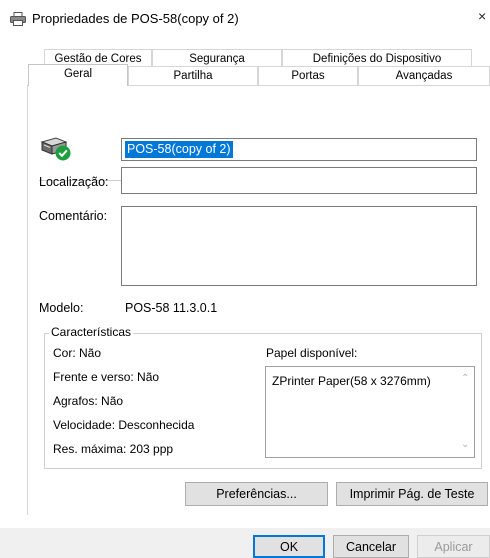 This screenshot has width=490, height=558. I want to click on paper-available-label: Papel disponível:, so click(312, 353).